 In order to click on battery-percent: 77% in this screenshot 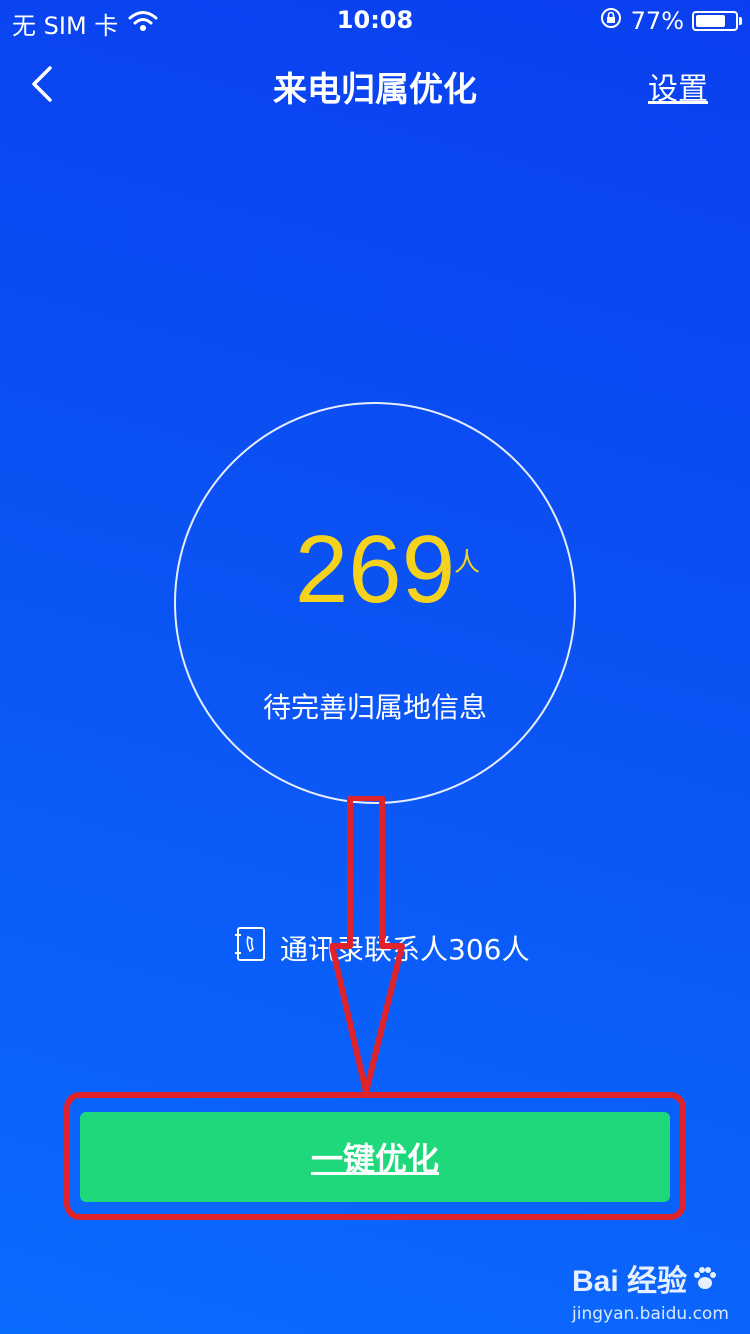, I will do `click(657, 21)`.